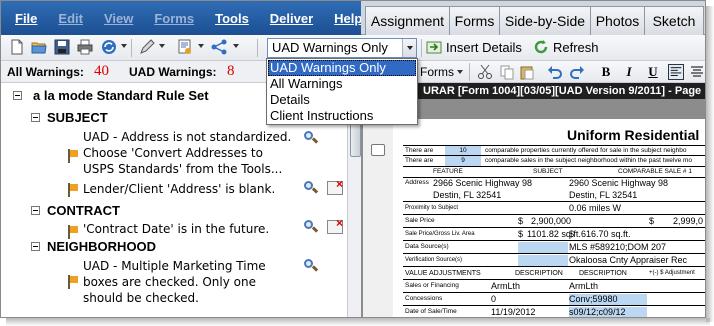  I want to click on insert-details-button: Insert Details, so click(474, 47).